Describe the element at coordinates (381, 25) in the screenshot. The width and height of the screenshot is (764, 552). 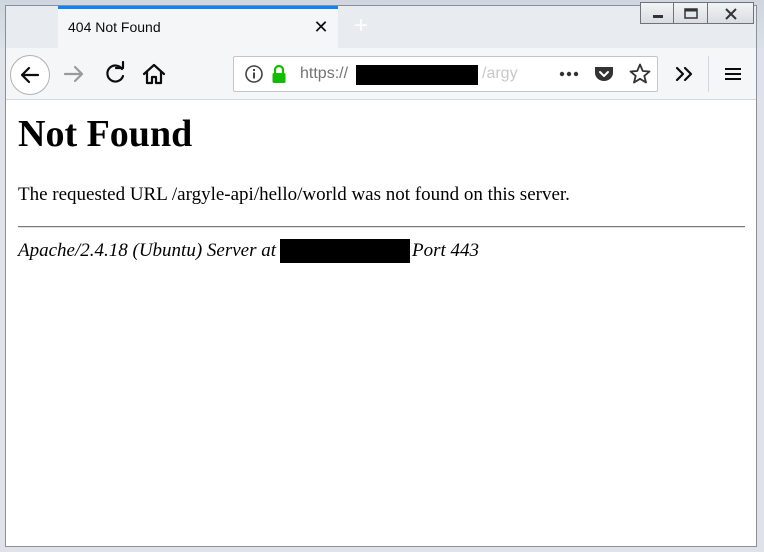
I see `tab-strip: 404 Not Found ✕ +` at that location.